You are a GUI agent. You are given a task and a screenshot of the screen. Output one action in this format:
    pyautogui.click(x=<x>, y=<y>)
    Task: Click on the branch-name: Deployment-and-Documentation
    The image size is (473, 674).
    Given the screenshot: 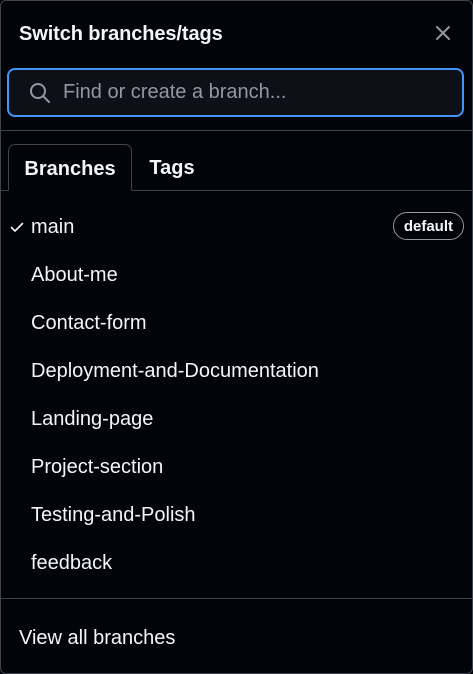 What is the action you would take?
    pyautogui.click(x=175, y=371)
    